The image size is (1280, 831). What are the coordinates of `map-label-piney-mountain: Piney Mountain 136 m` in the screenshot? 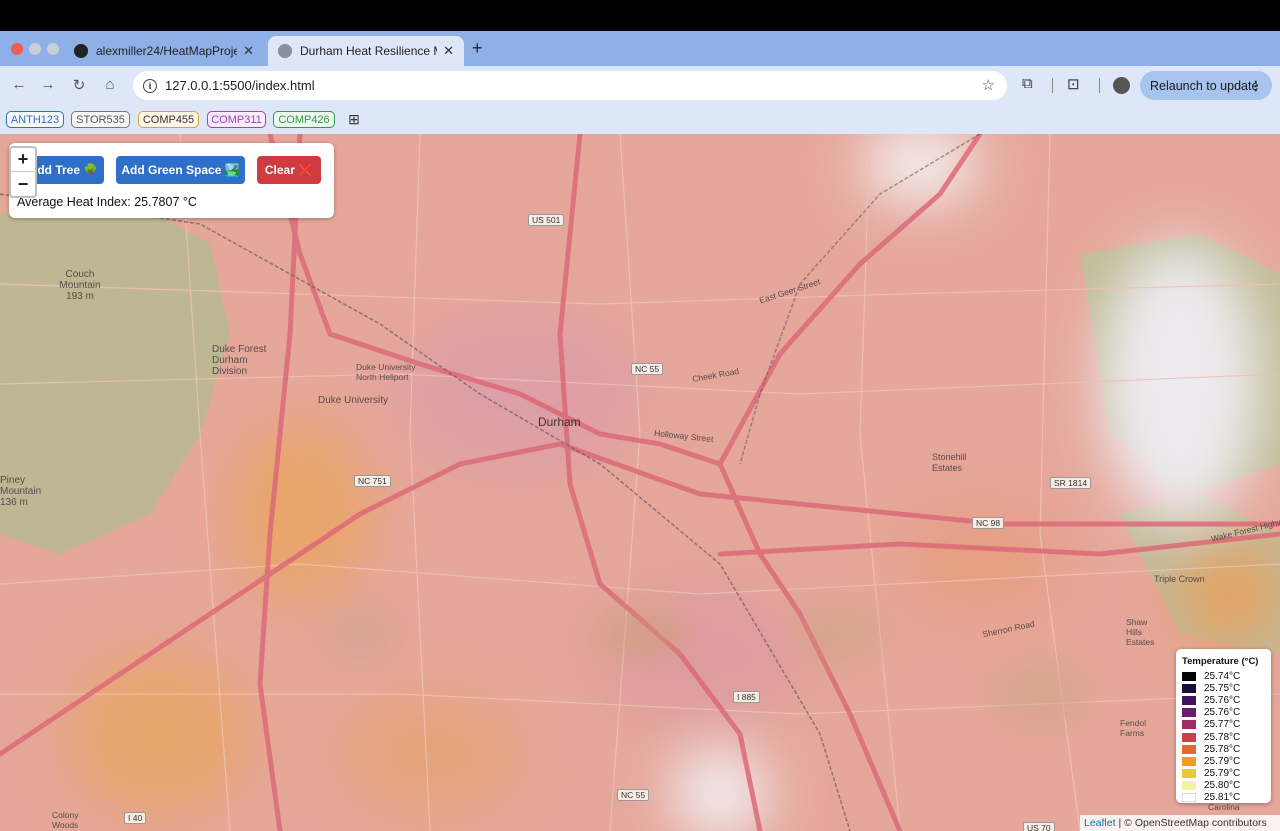 It's located at (21, 491).